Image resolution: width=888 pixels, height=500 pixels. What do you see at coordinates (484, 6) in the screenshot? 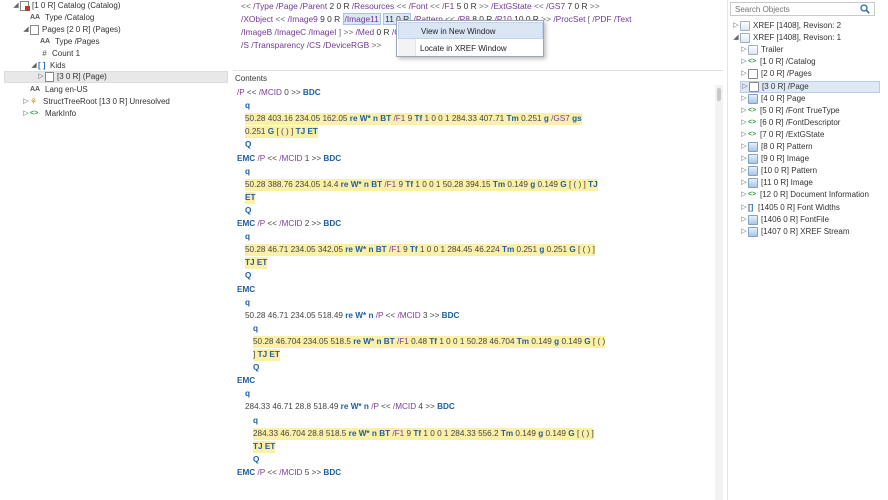
I see `dict-token: >>` at bounding box center [484, 6].